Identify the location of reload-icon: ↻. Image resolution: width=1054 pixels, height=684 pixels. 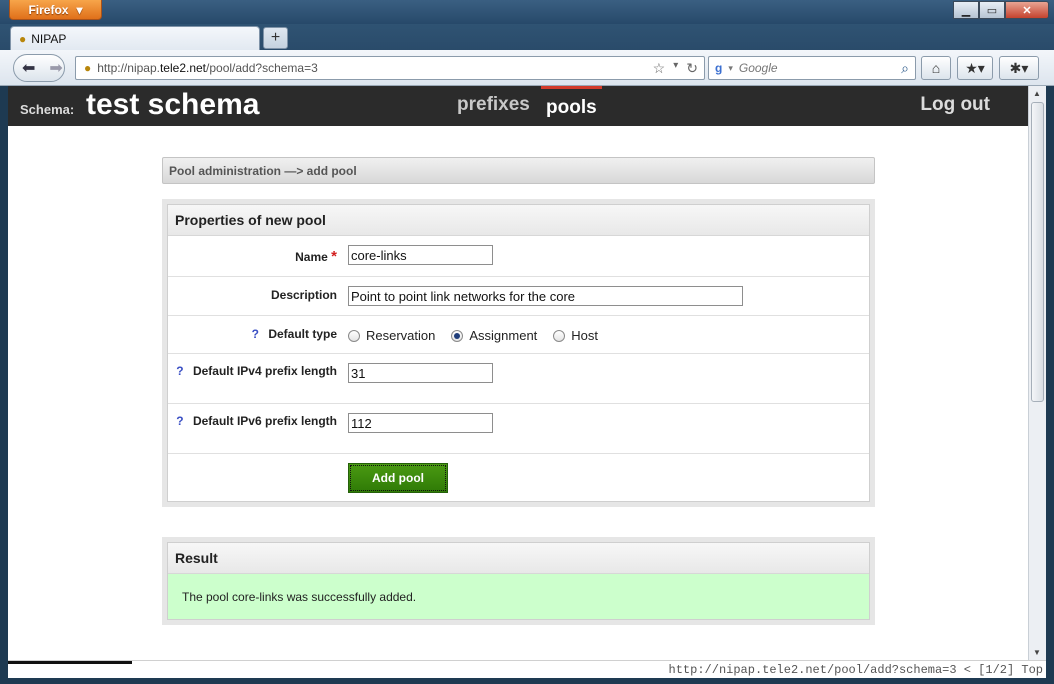
(692, 68).